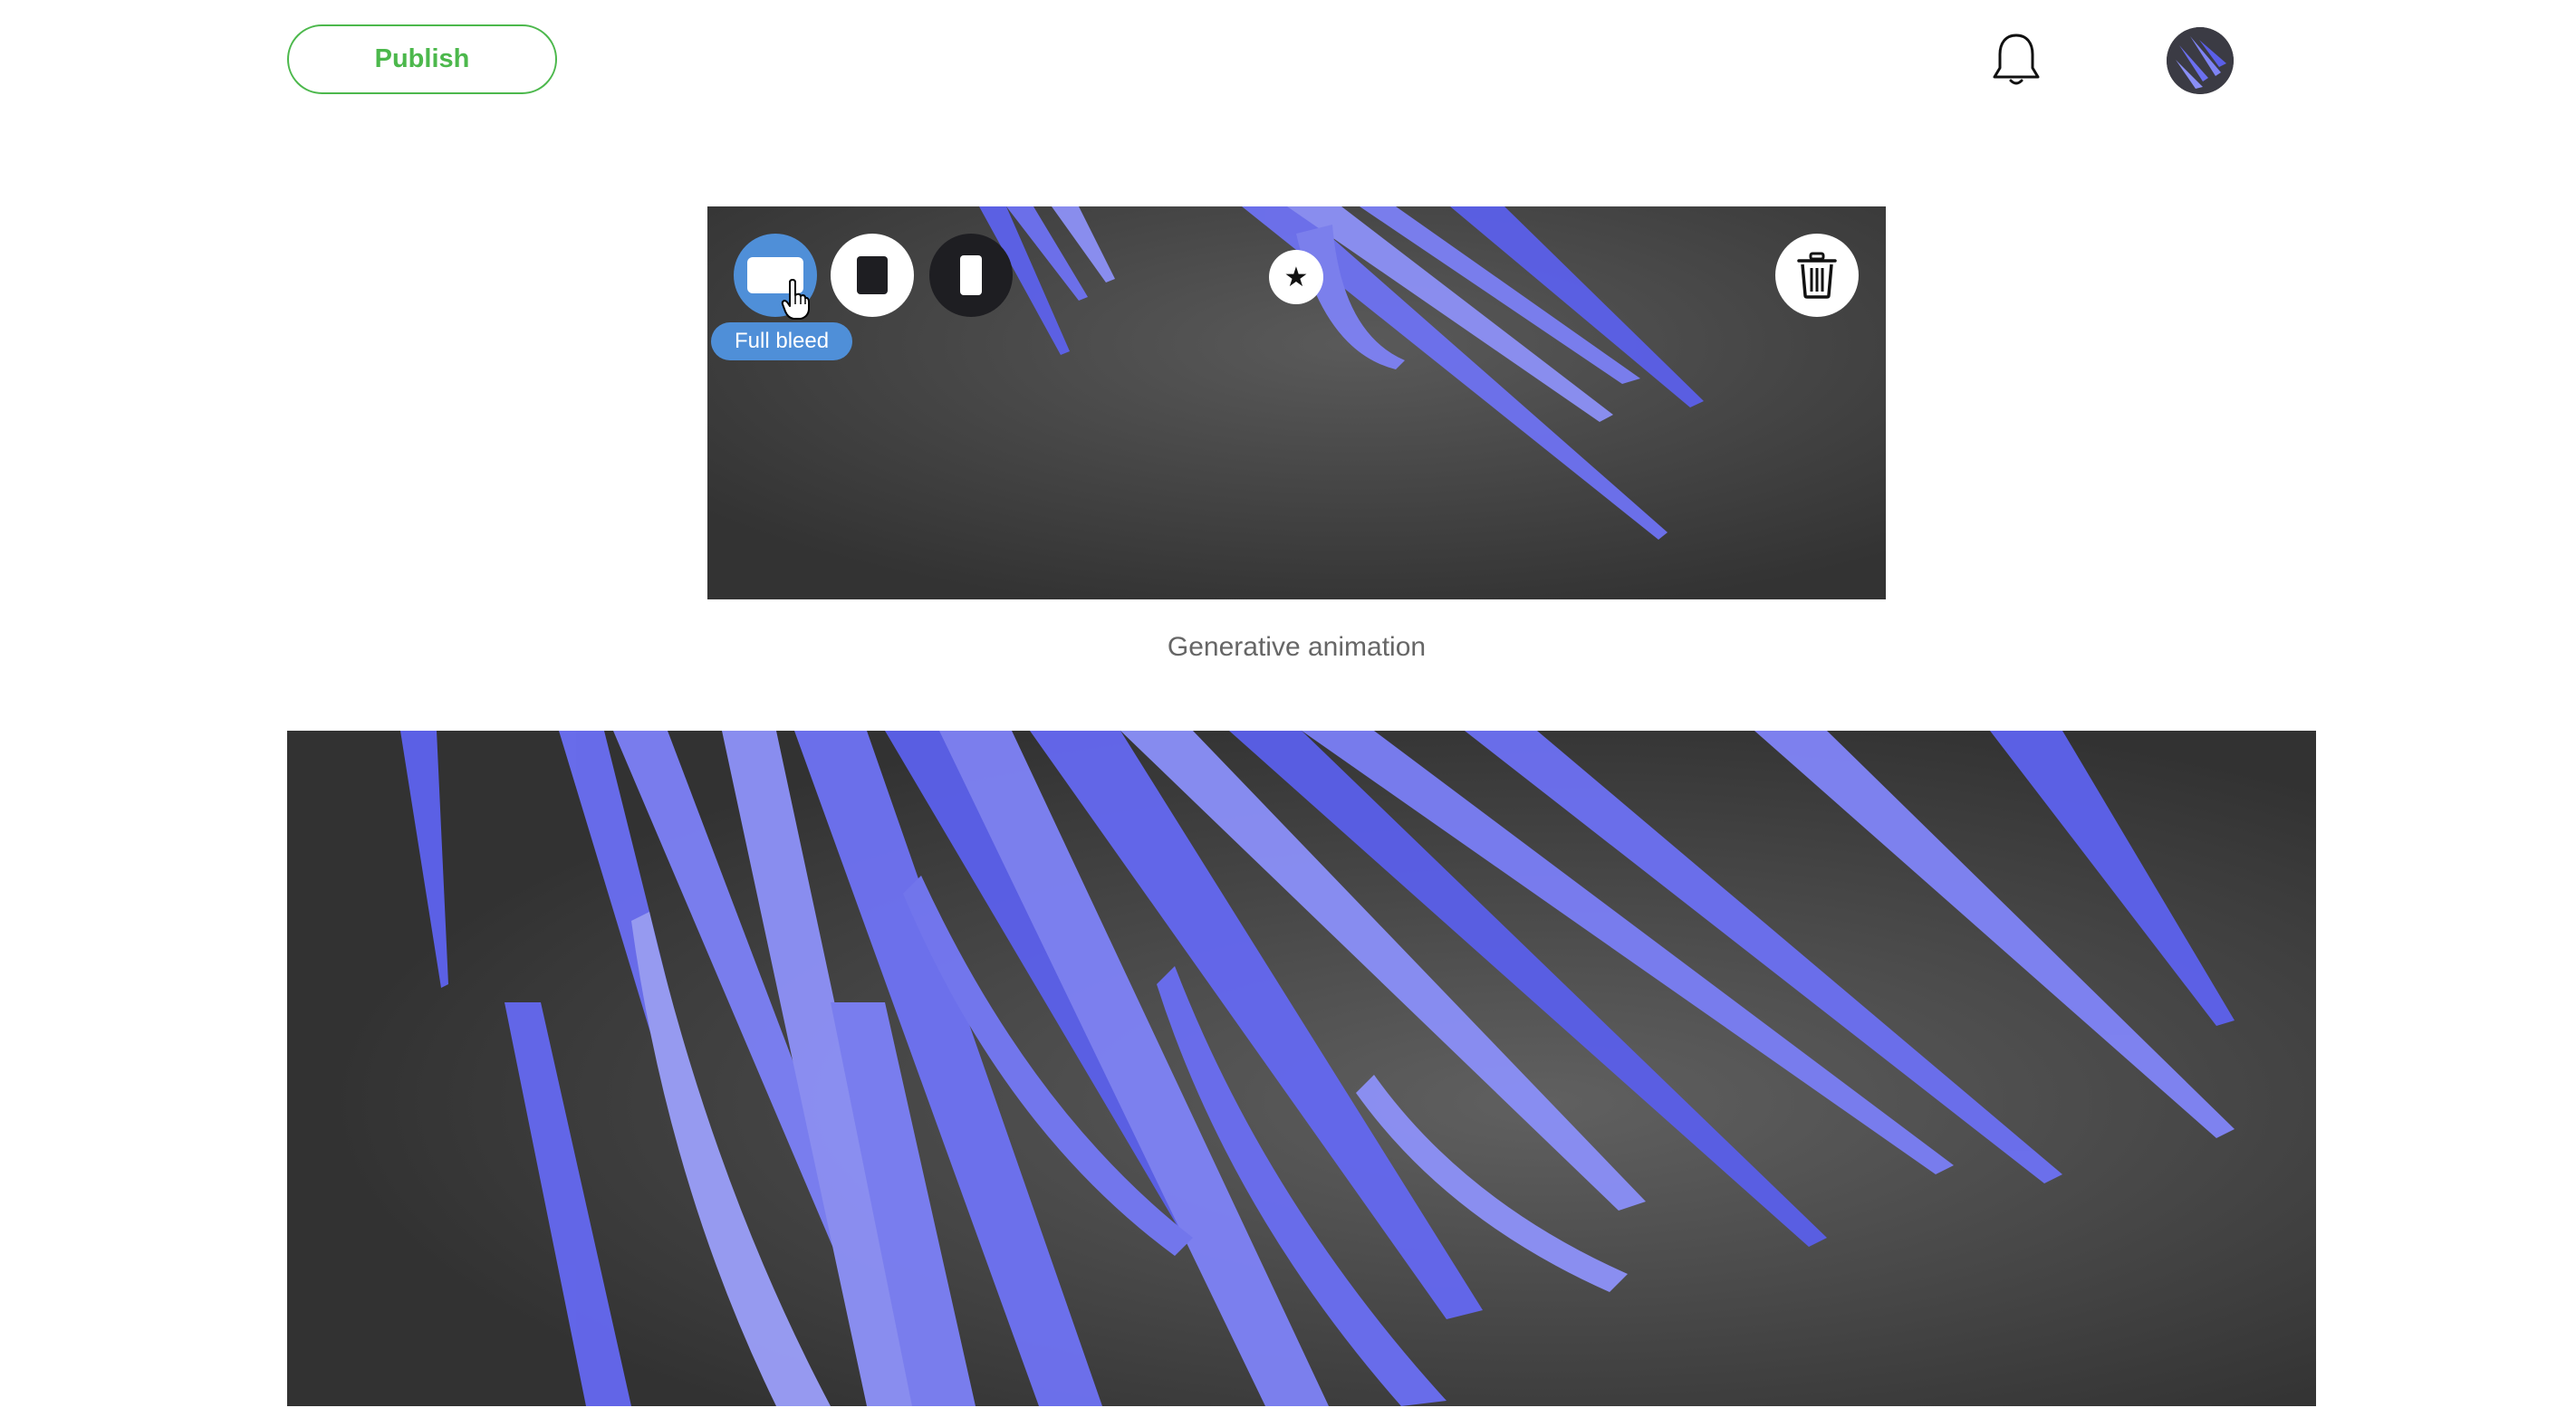 Image resolution: width=2576 pixels, height=1427 pixels. I want to click on trash-icon, so click(1817, 275).